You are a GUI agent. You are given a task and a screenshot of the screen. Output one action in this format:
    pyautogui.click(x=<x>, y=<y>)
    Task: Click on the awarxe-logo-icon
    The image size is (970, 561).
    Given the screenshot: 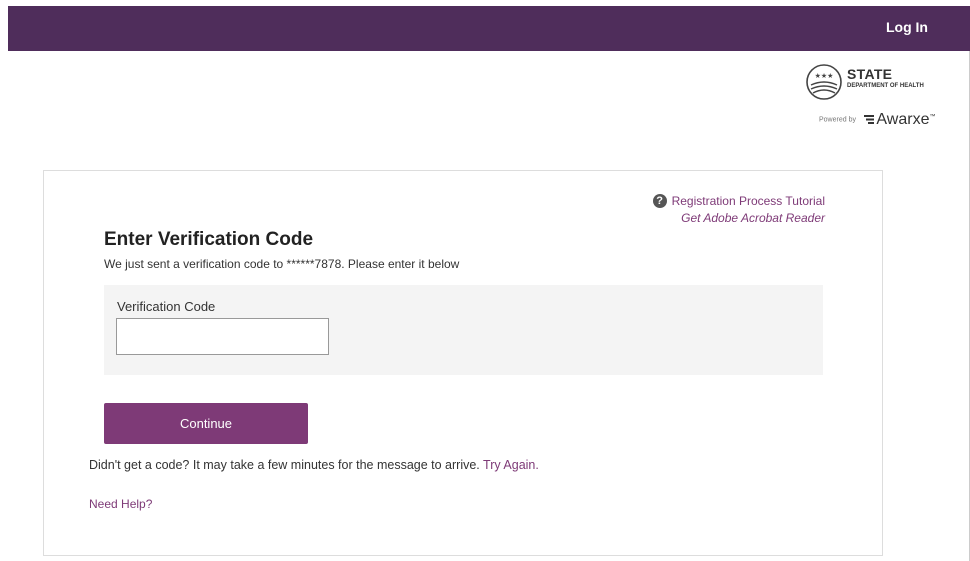 What is the action you would take?
    pyautogui.click(x=869, y=119)
    